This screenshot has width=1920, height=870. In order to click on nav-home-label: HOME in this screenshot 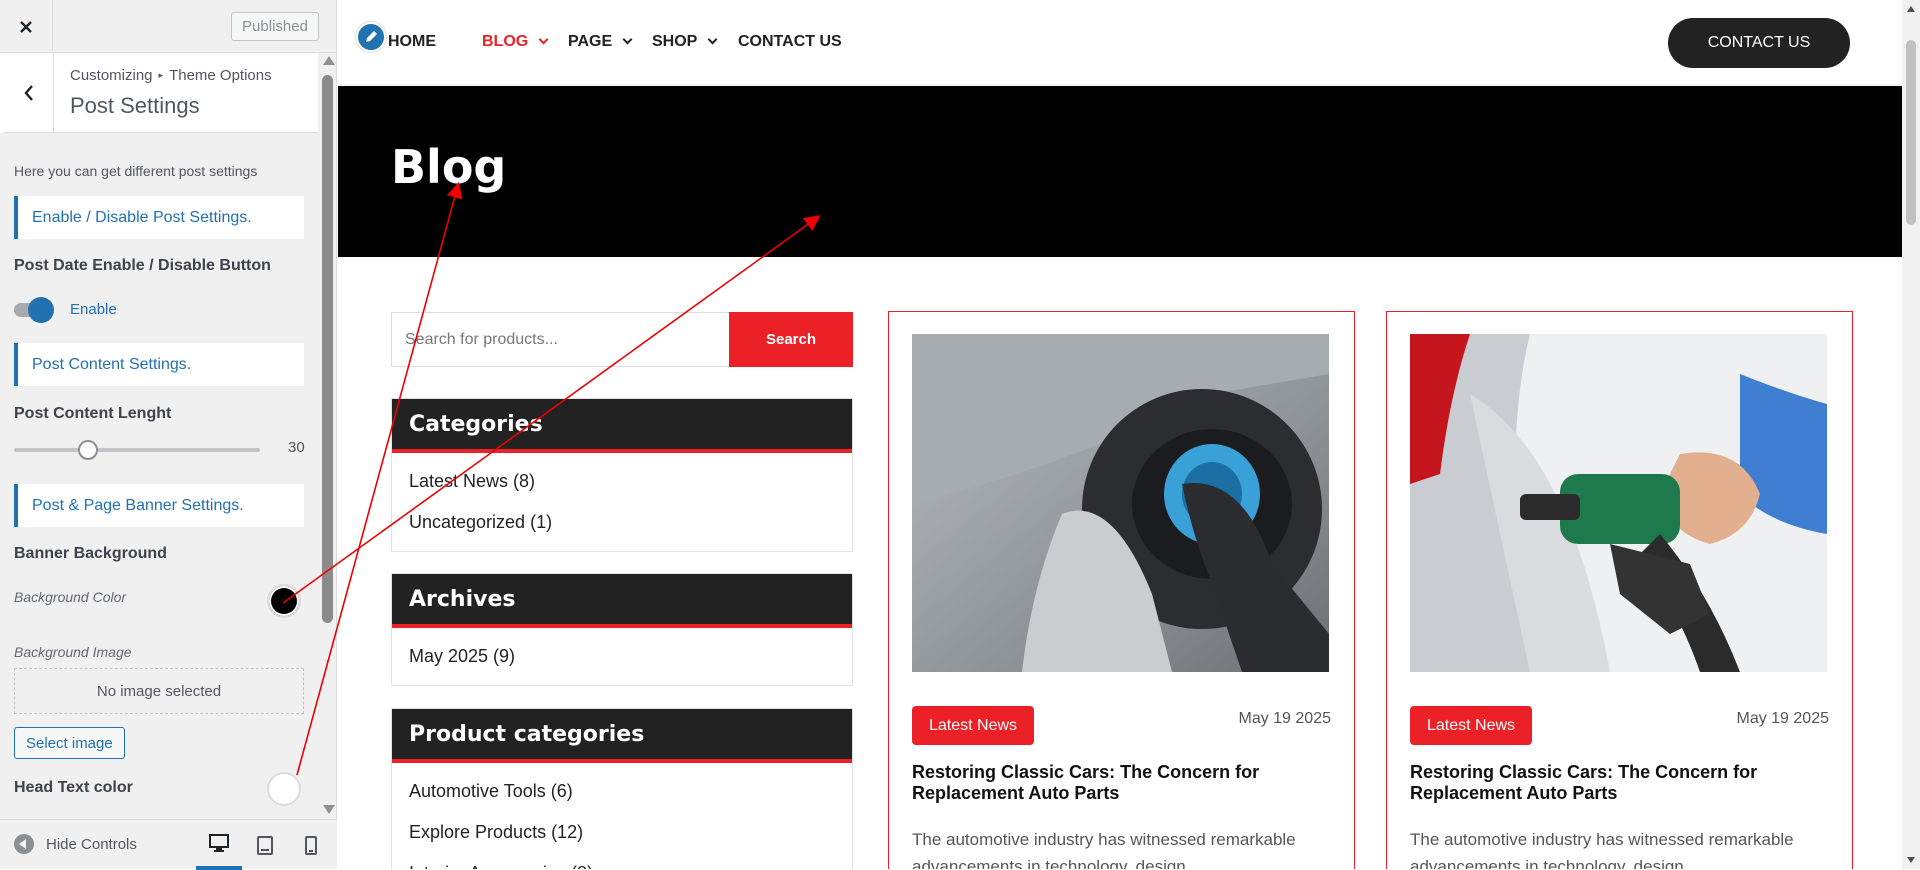, I will do `click(412, 41)`.